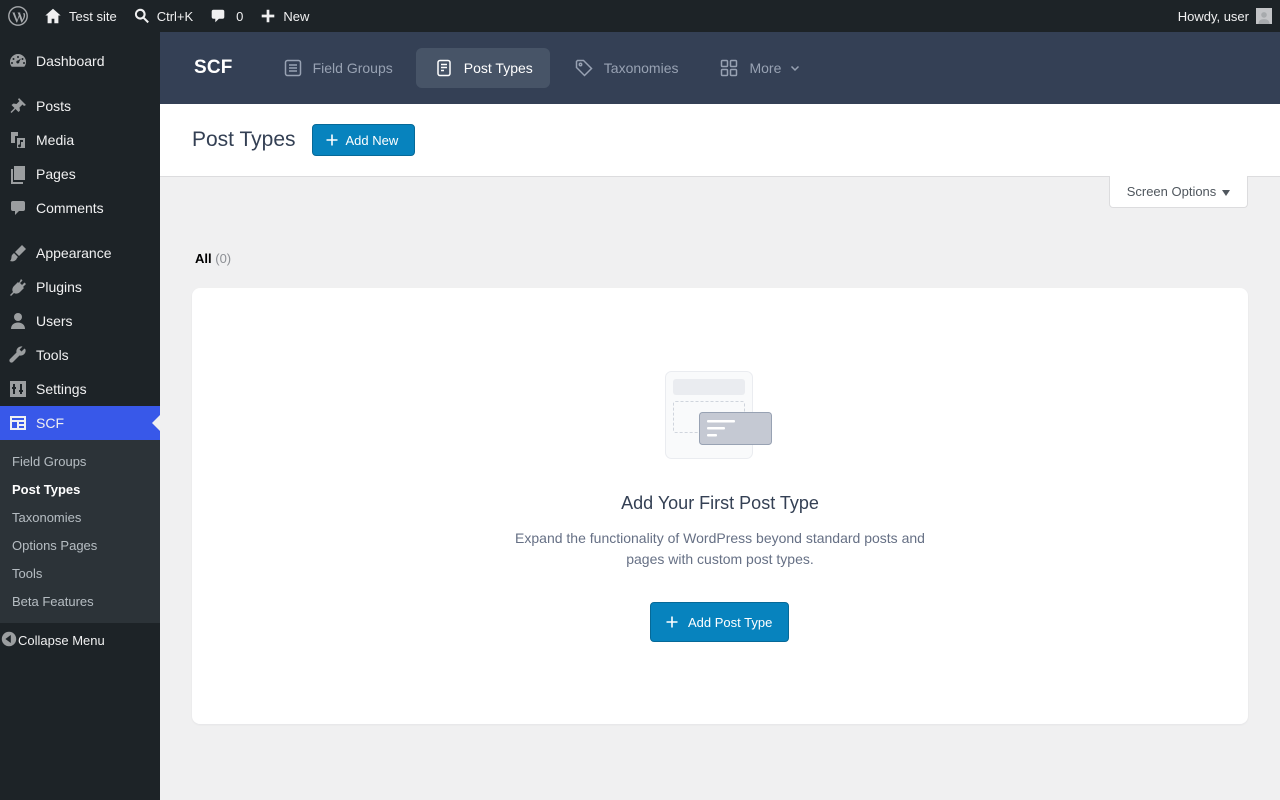  What do you see at coordinates (18, 321) in the screenshot?
I see `user-icon` at bounding box center [18, 321].